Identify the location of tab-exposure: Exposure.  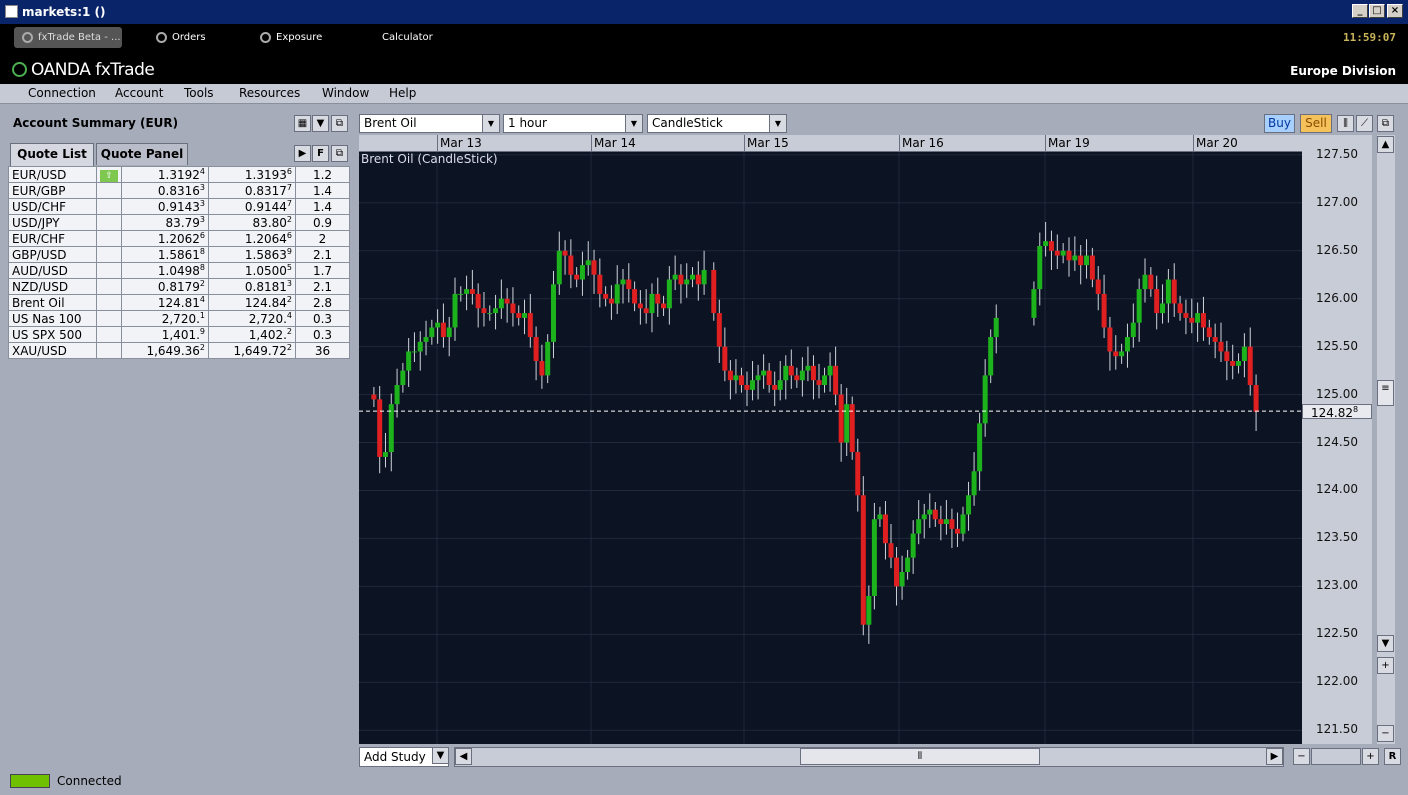
(287, 37).